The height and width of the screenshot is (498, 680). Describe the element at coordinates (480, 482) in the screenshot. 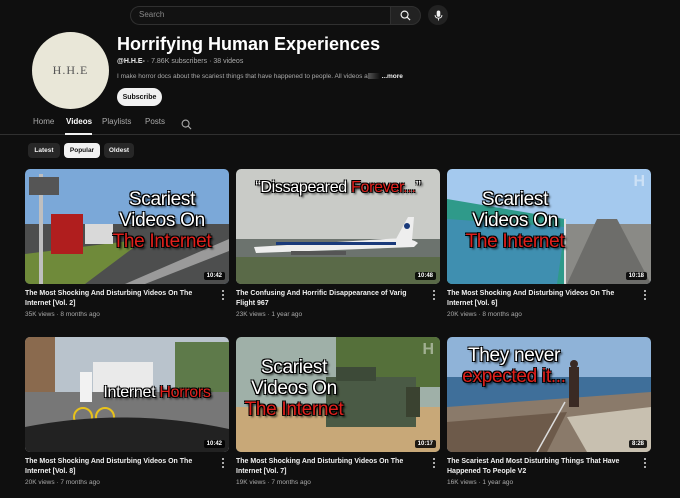

I see `video-meta: 16K views · 1 year ago` at that location.